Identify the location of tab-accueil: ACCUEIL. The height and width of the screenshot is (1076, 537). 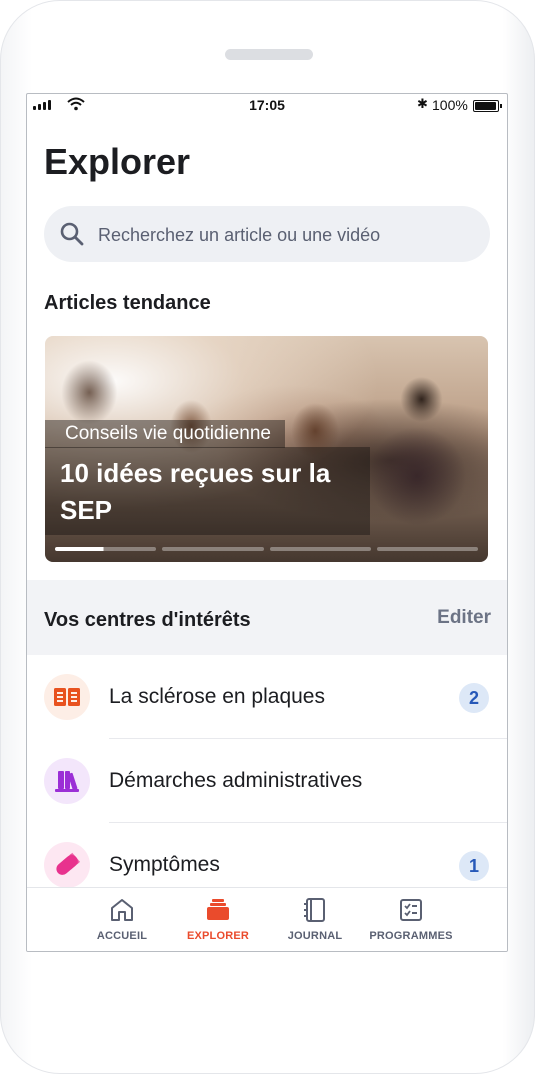
(122, 919).